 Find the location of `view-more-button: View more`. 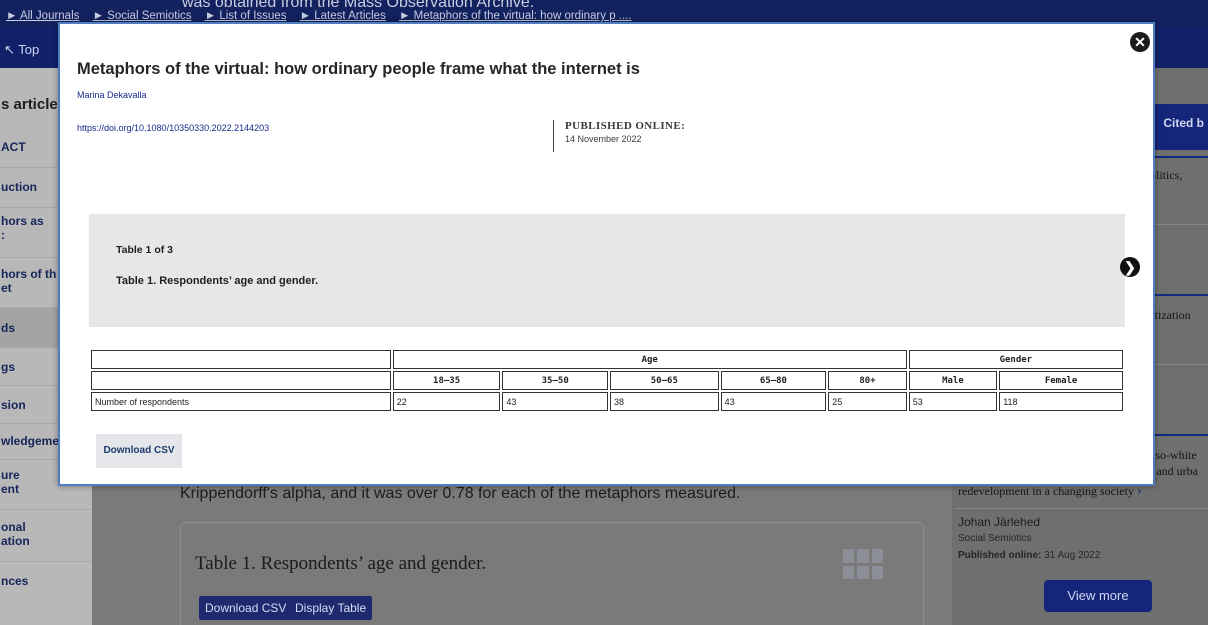

view-more-button: View more is located at coordinates (1098, 596).